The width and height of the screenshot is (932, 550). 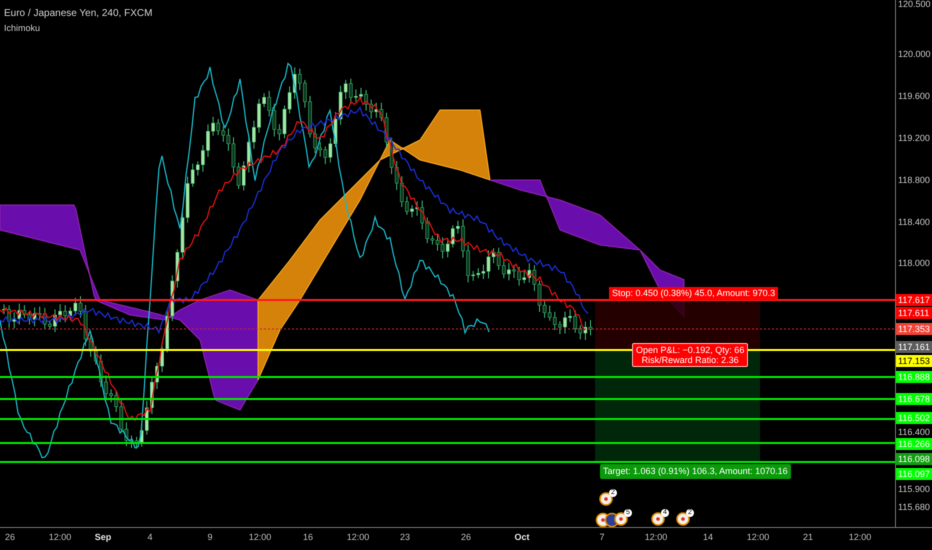 What do you see at coordinates (914, 54) in the screenshot?
I see `price-tick-label: 120.000` at bounding box center [914, 54].